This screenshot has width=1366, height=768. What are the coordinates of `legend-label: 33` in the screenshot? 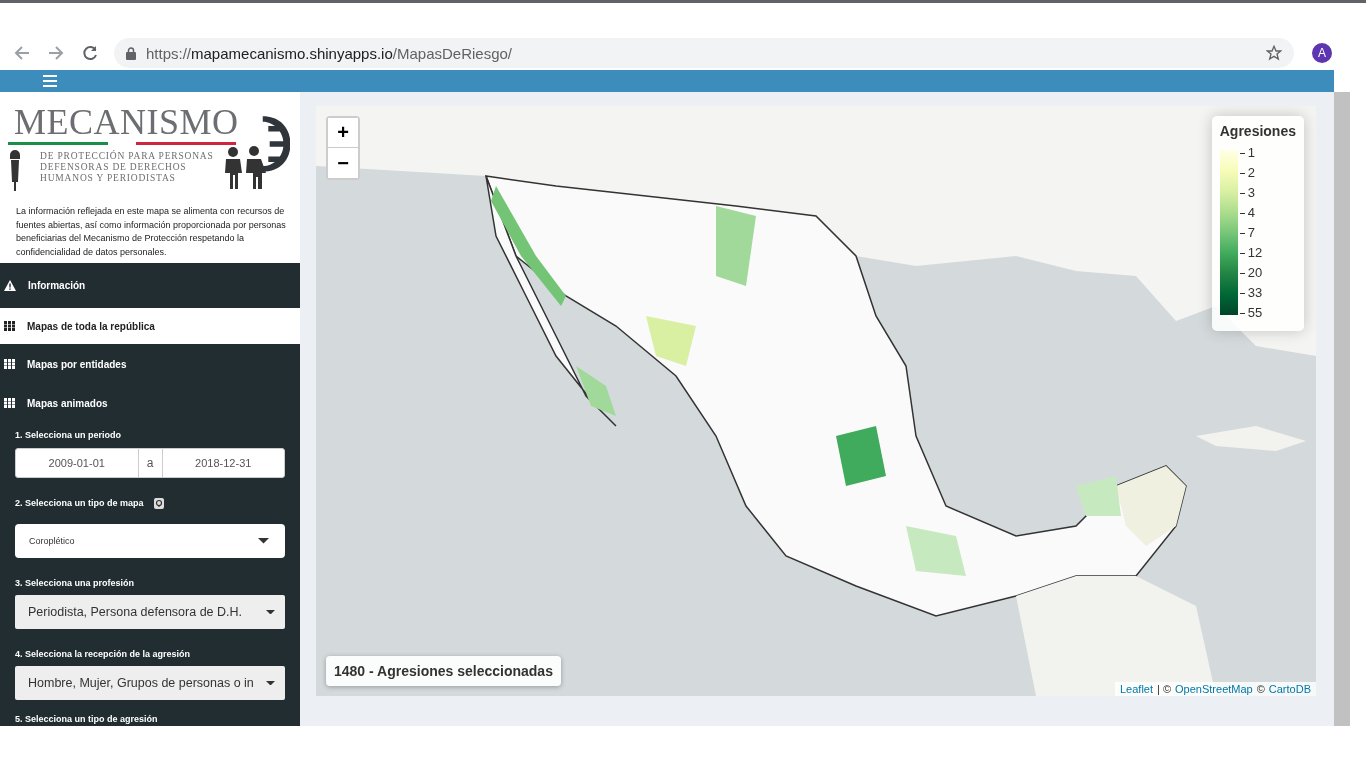 It's located at (1255, 293).